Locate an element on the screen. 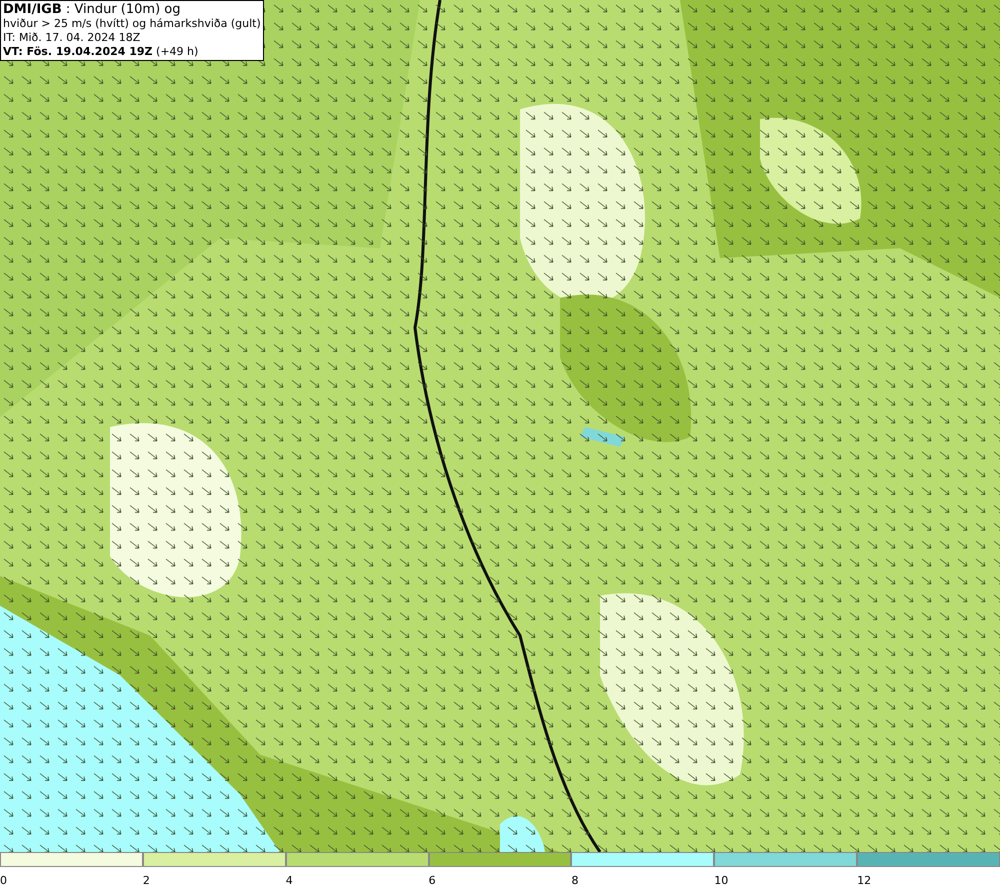 The width and height of the screenshot is (1000, 887). legend-label: 12 is located at coordinates (864, 880).